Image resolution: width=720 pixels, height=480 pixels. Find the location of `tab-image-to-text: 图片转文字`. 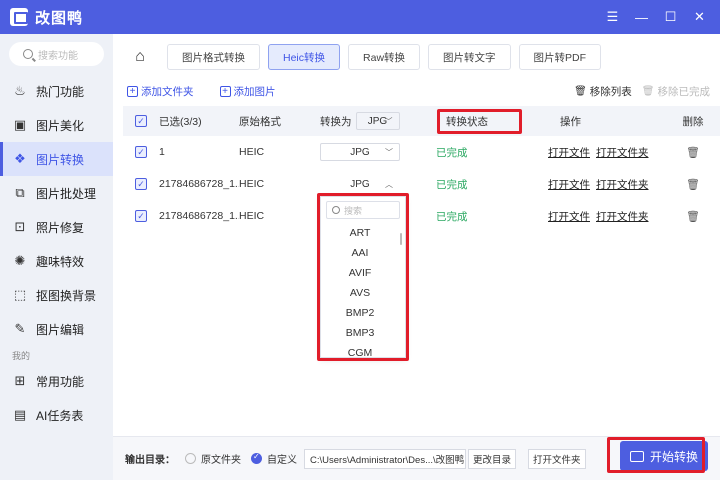

tab-image-to-text: 图片转文字 is located at coordinates (469, 57).